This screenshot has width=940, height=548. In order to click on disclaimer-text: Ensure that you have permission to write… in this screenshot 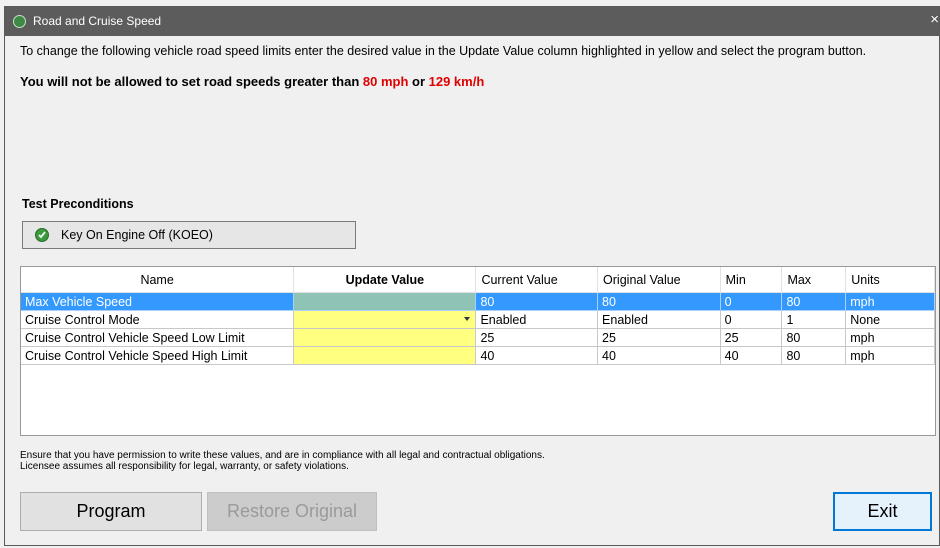, I will do `click(282, 461)`.